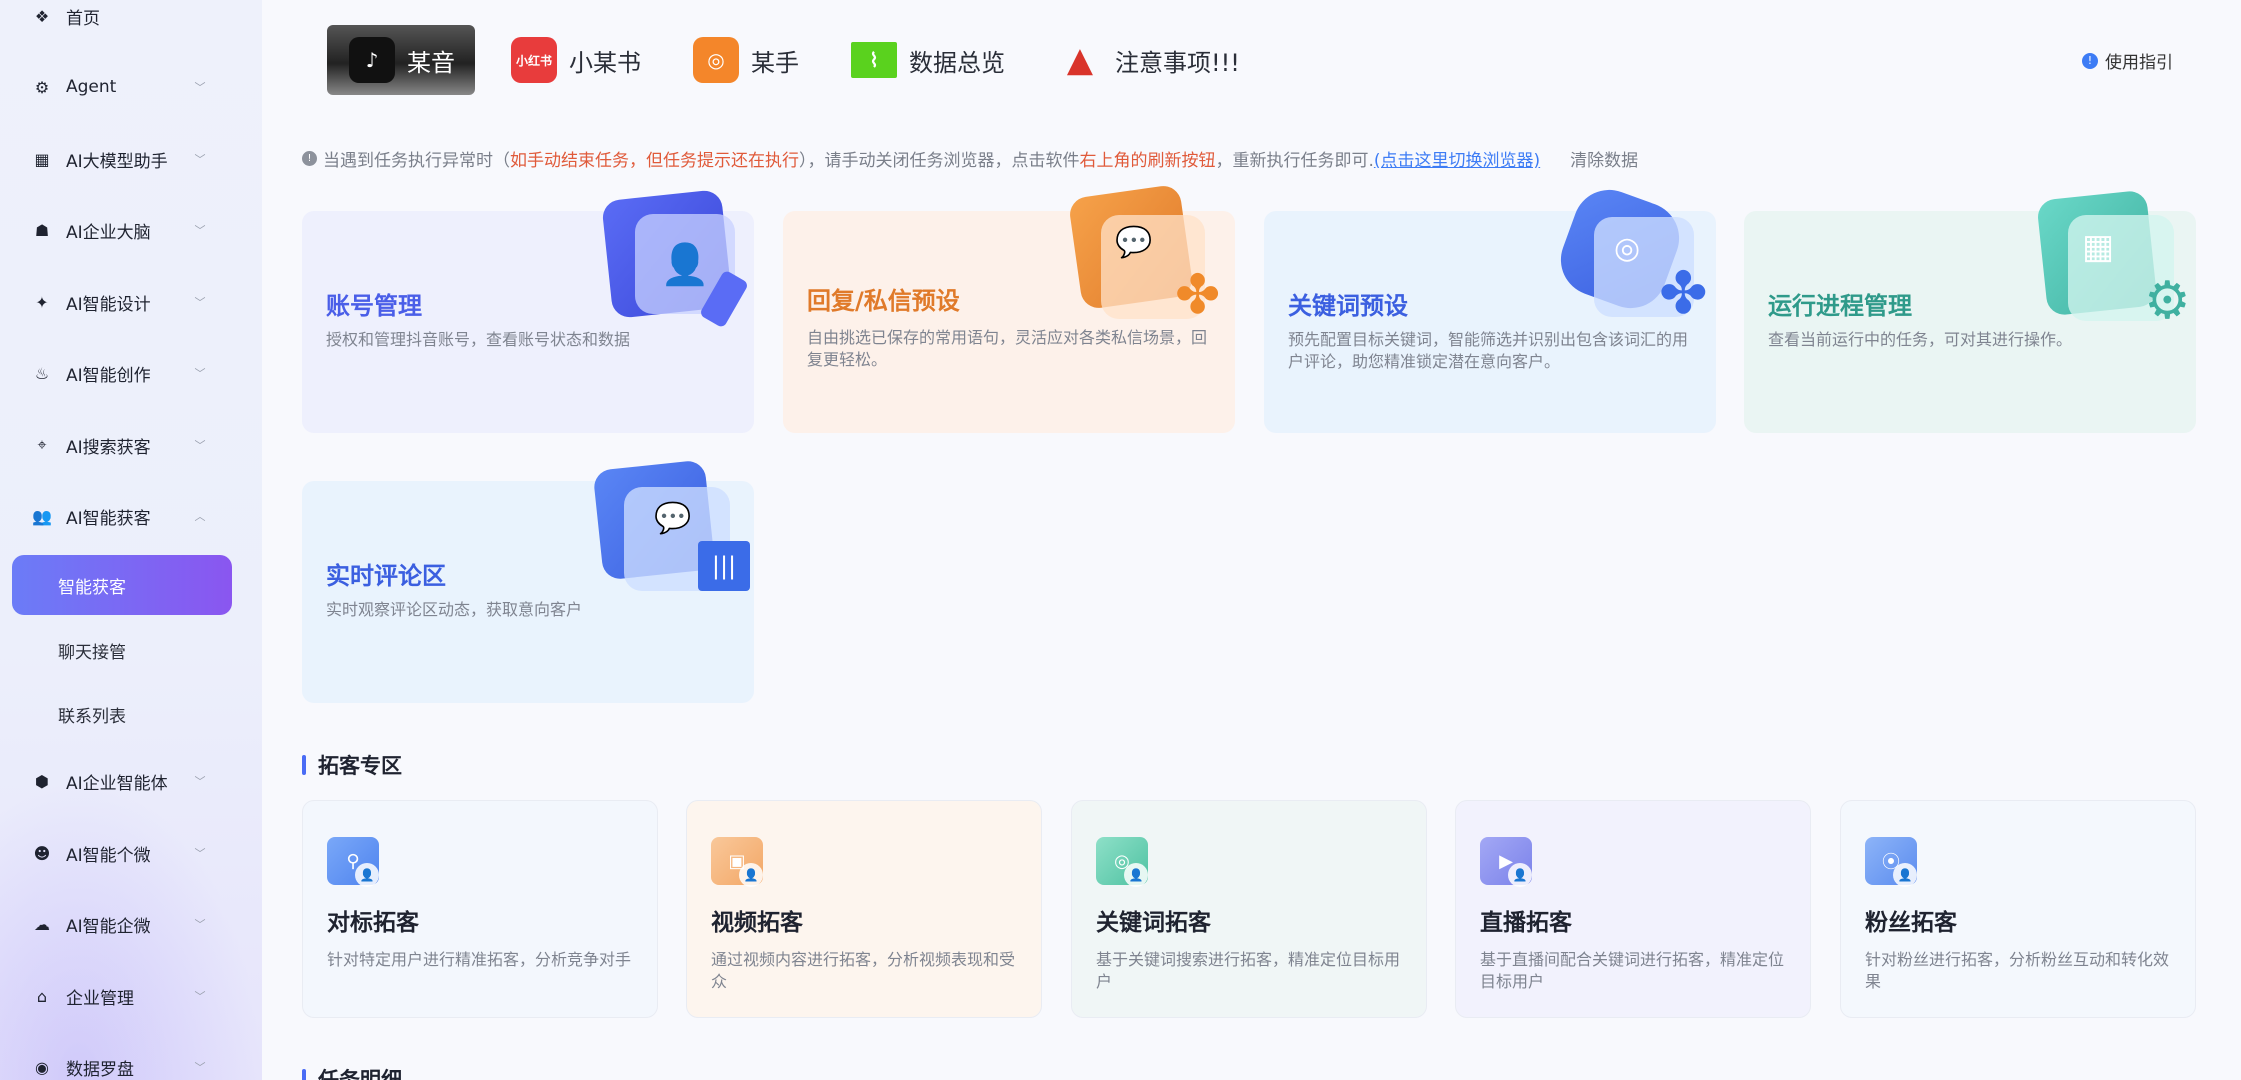 This screenshot has width=2241, height=1080. What do you see at coordinates (92, 714) in the screenshot?
I see `sidebar-subitem-contact-list: 联系列表` at bounding box center [92, 714].